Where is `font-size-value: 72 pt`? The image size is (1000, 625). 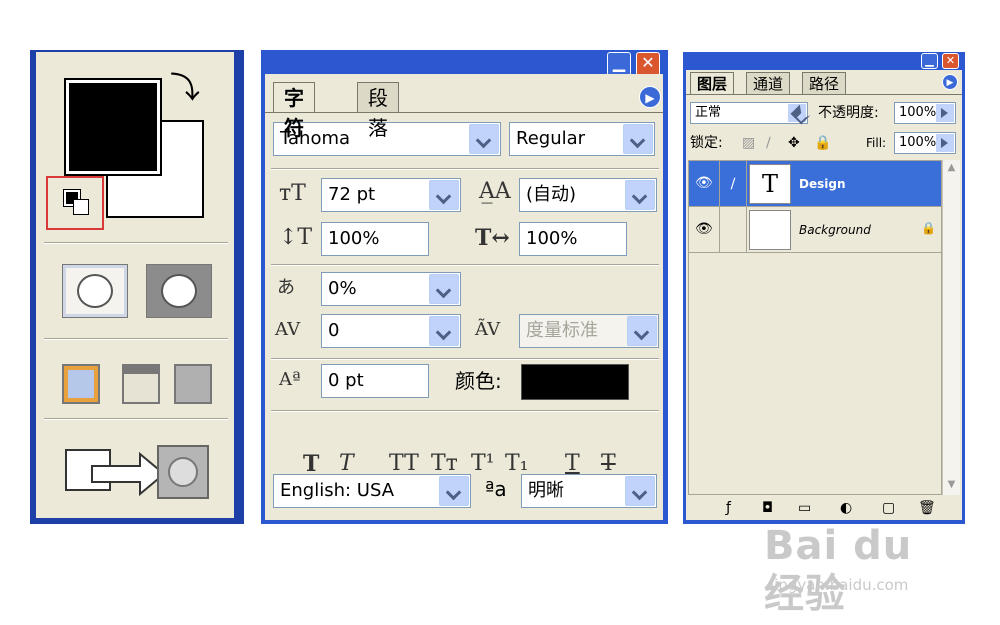 font-size-value: 72 pt is located at coordinates (352, 194).